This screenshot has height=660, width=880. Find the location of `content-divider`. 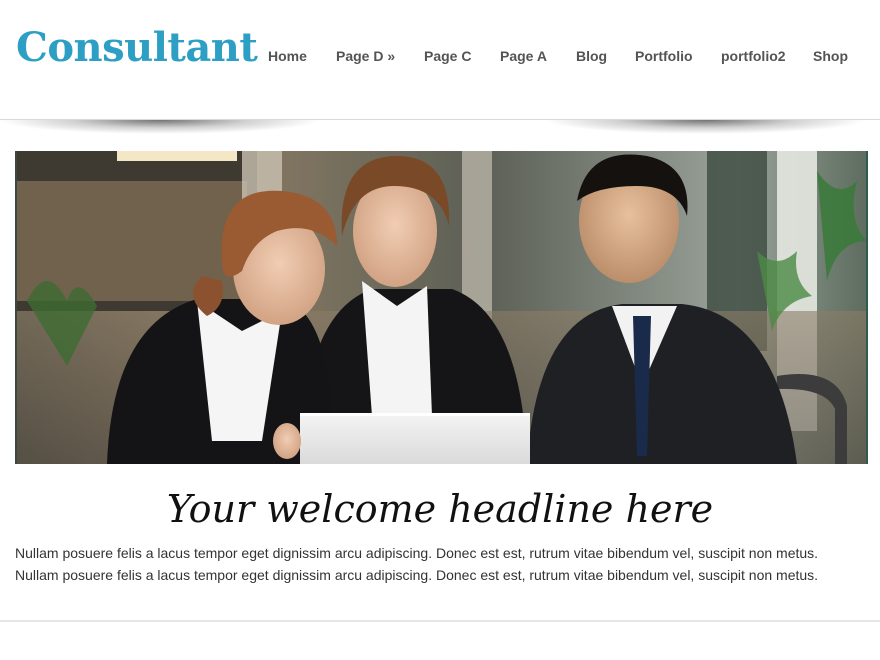

content-divider is located at coordinates (440, 621).